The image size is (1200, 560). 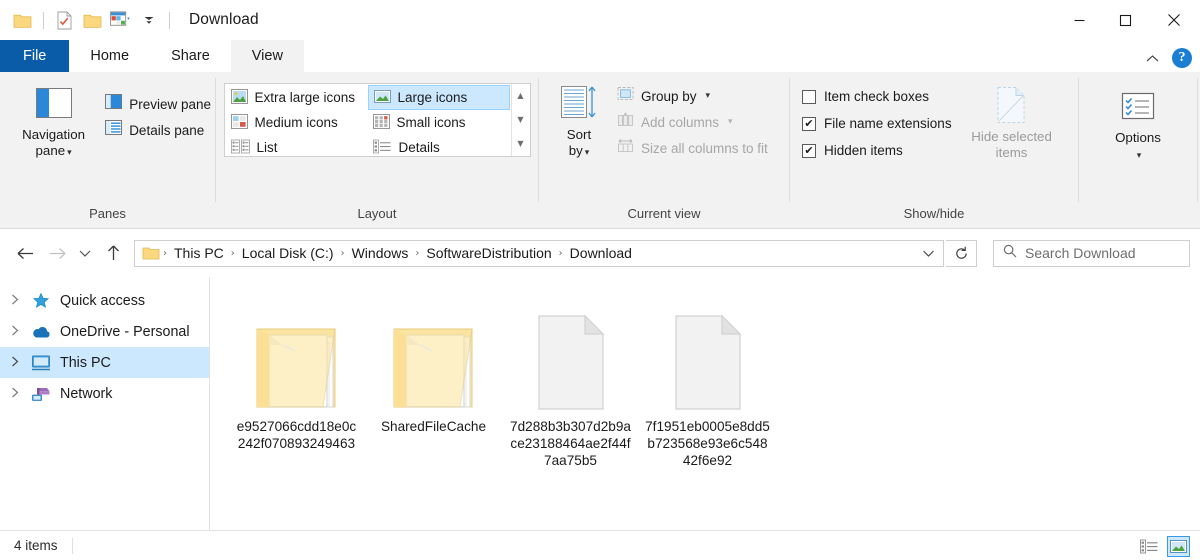 I want to click on ribbon-tabs: File Home Share View ?, so click(x=600, y=56).